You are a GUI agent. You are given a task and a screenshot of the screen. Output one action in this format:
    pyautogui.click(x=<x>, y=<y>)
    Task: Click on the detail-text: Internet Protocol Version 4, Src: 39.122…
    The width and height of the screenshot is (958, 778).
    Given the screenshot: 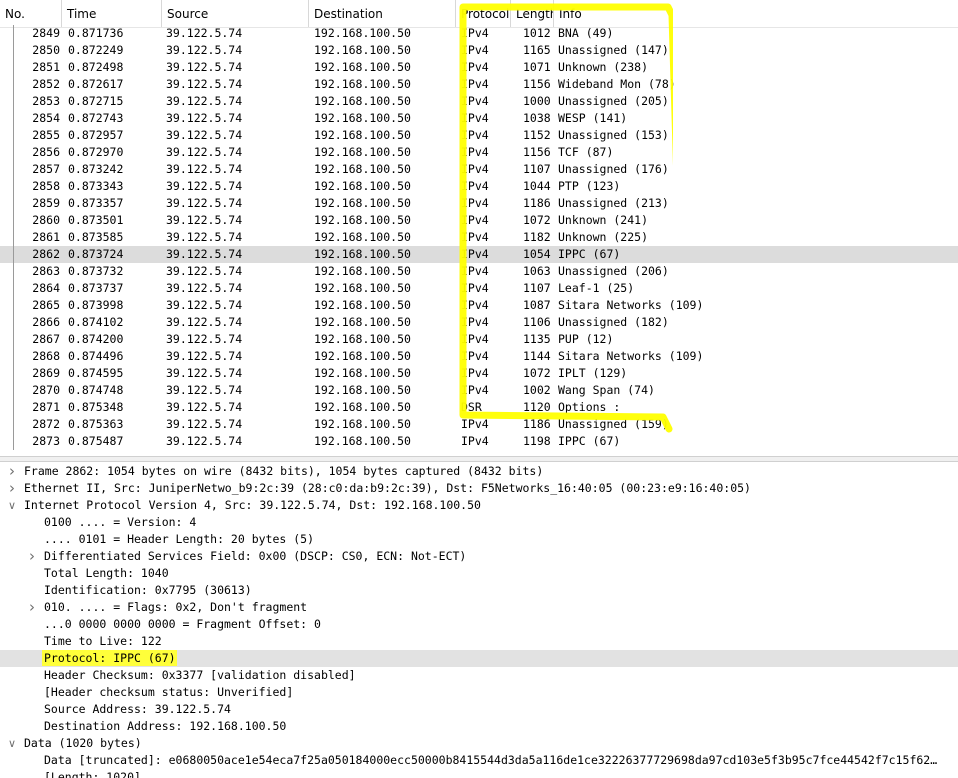 What is the action you would take?
    pyautogui.click(x=252, y=505)
    